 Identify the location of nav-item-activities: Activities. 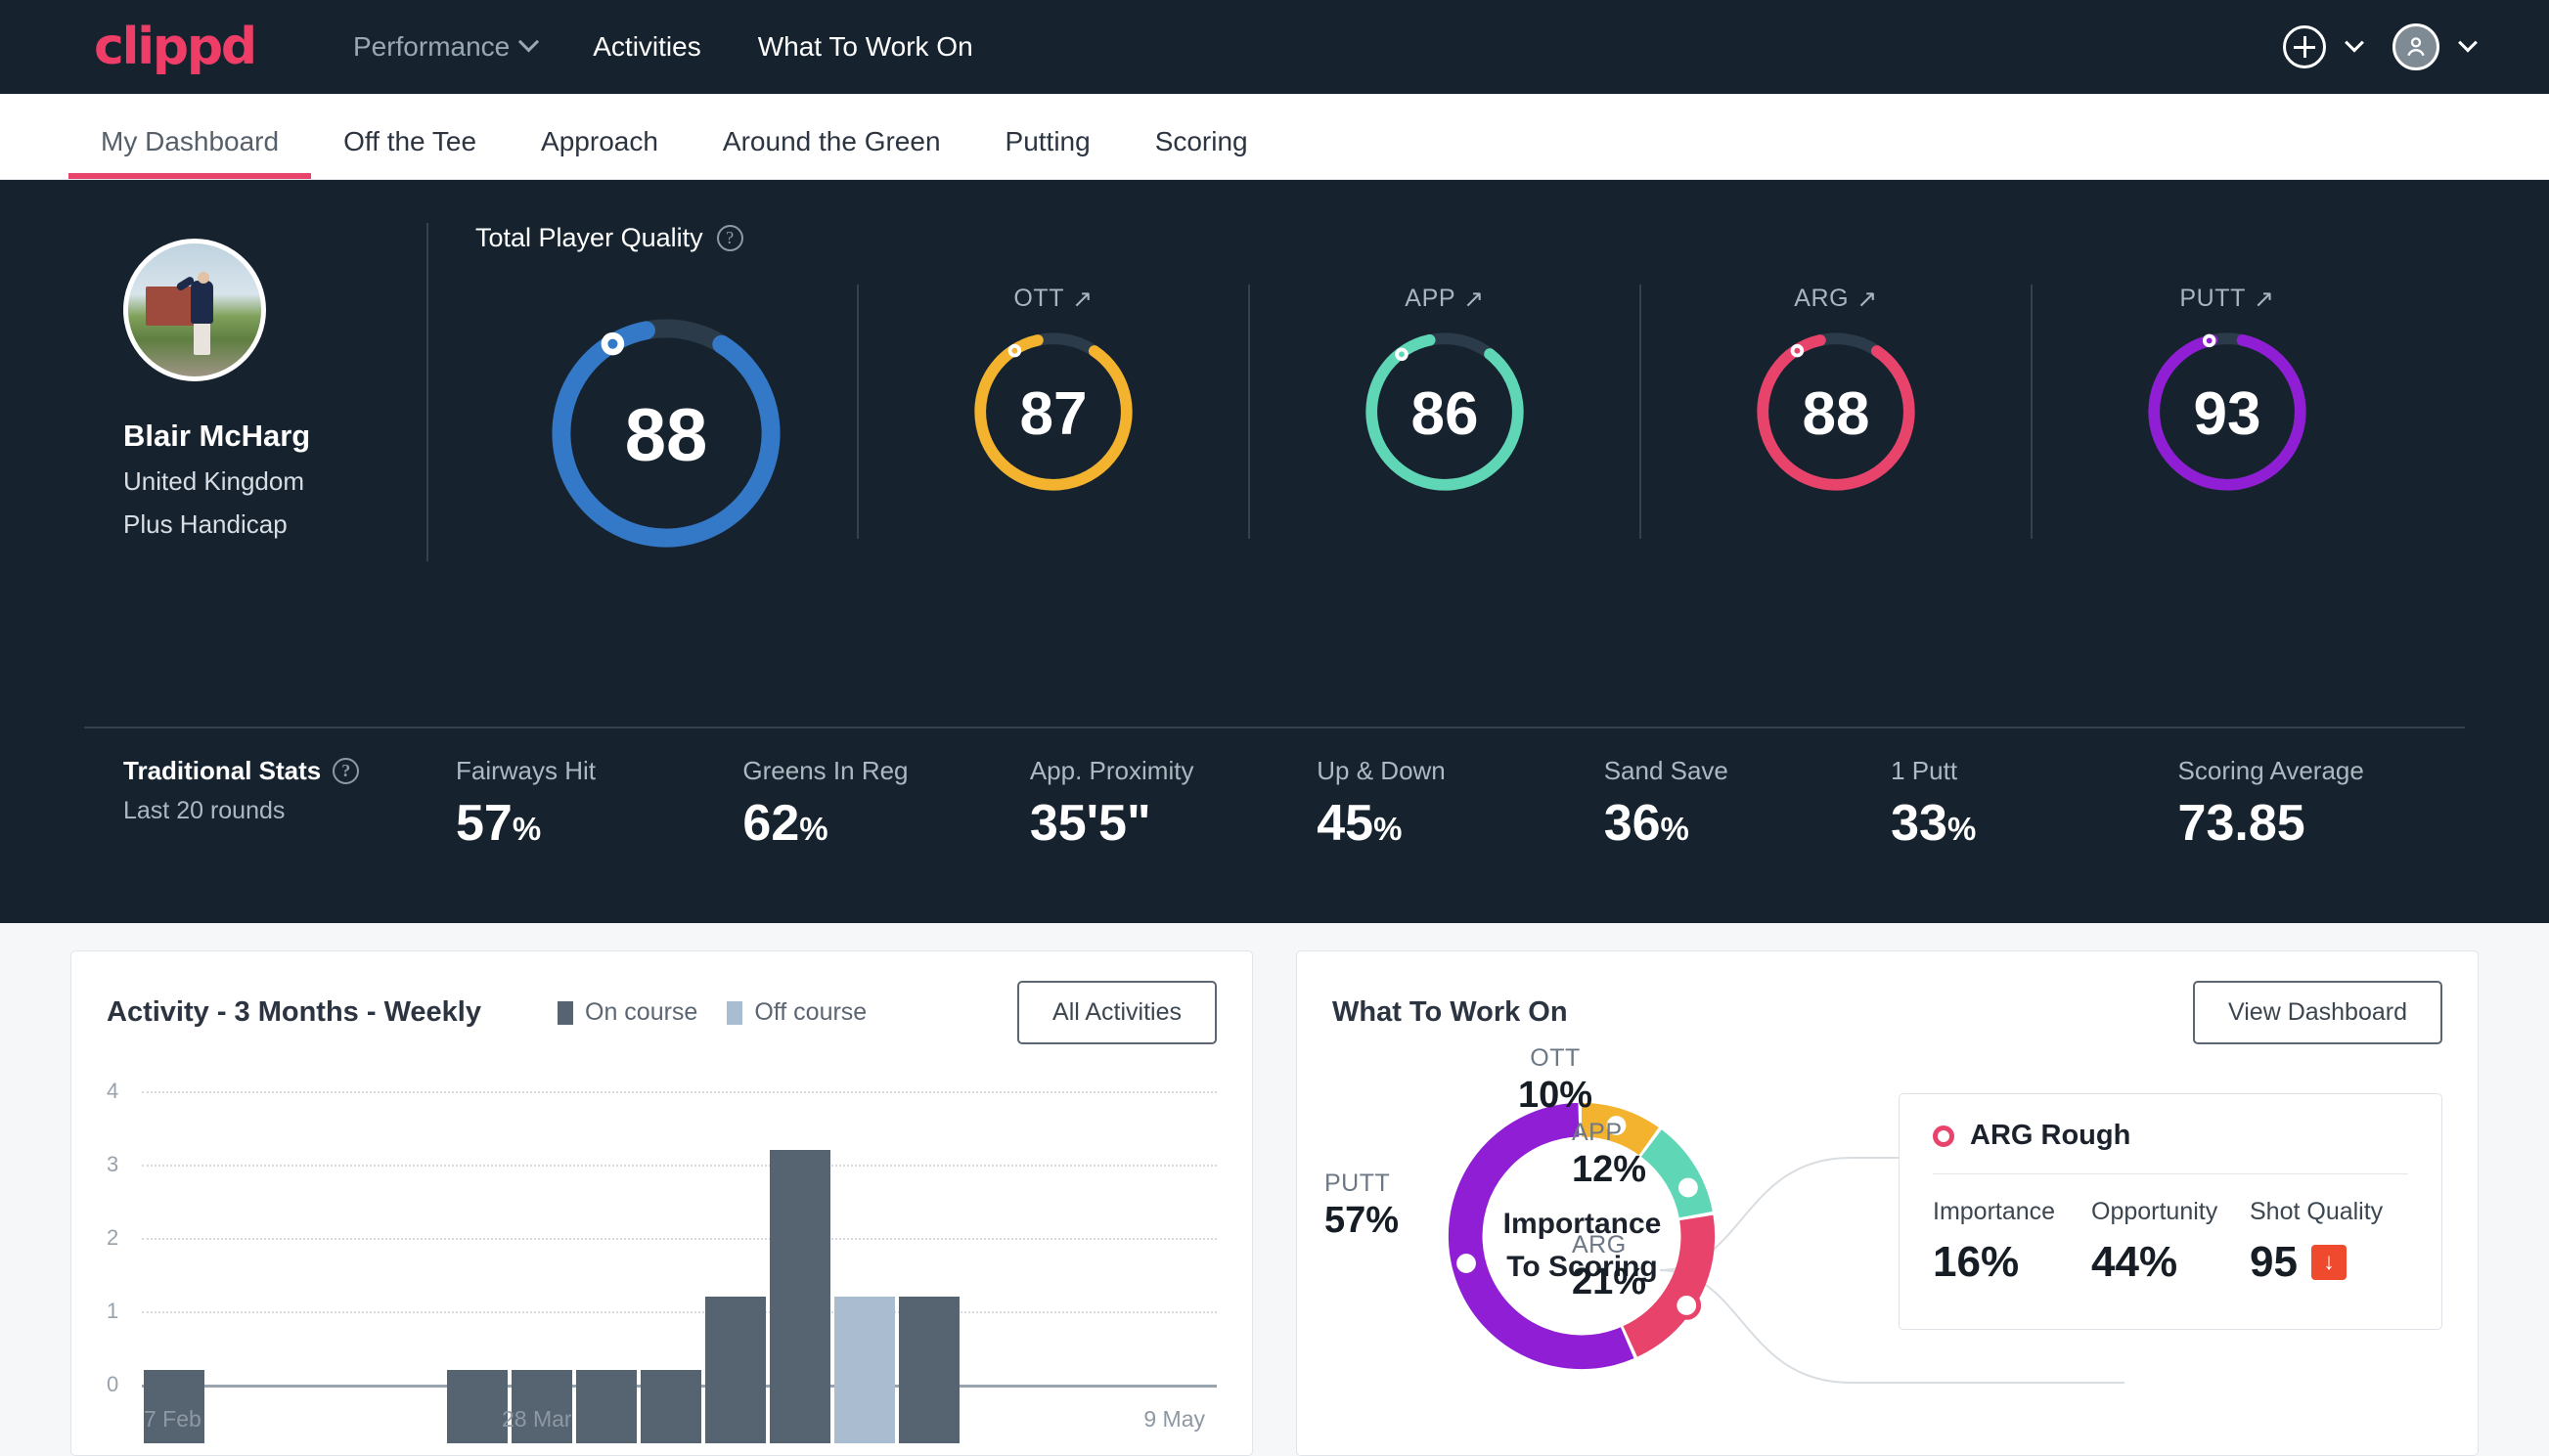
(646, 47).